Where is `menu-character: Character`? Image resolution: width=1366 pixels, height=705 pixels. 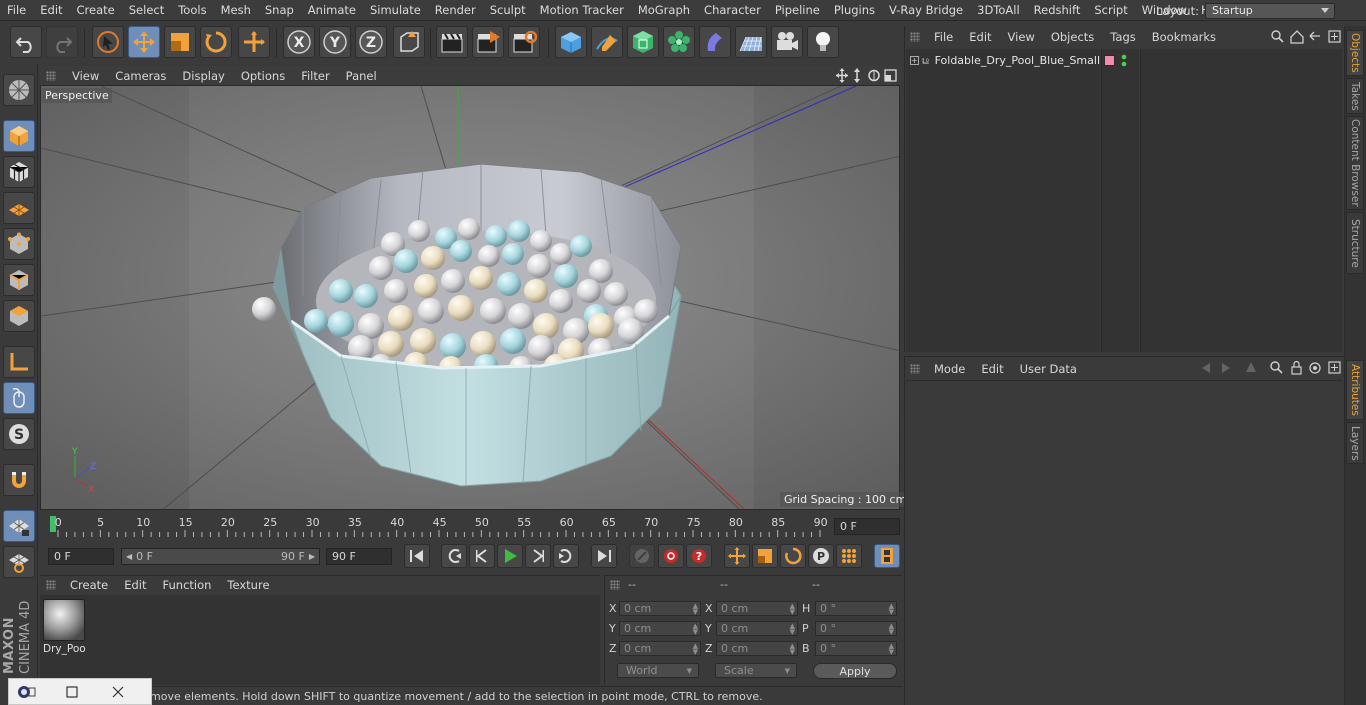 menu-character: Character is located at coordinates (732, 10).